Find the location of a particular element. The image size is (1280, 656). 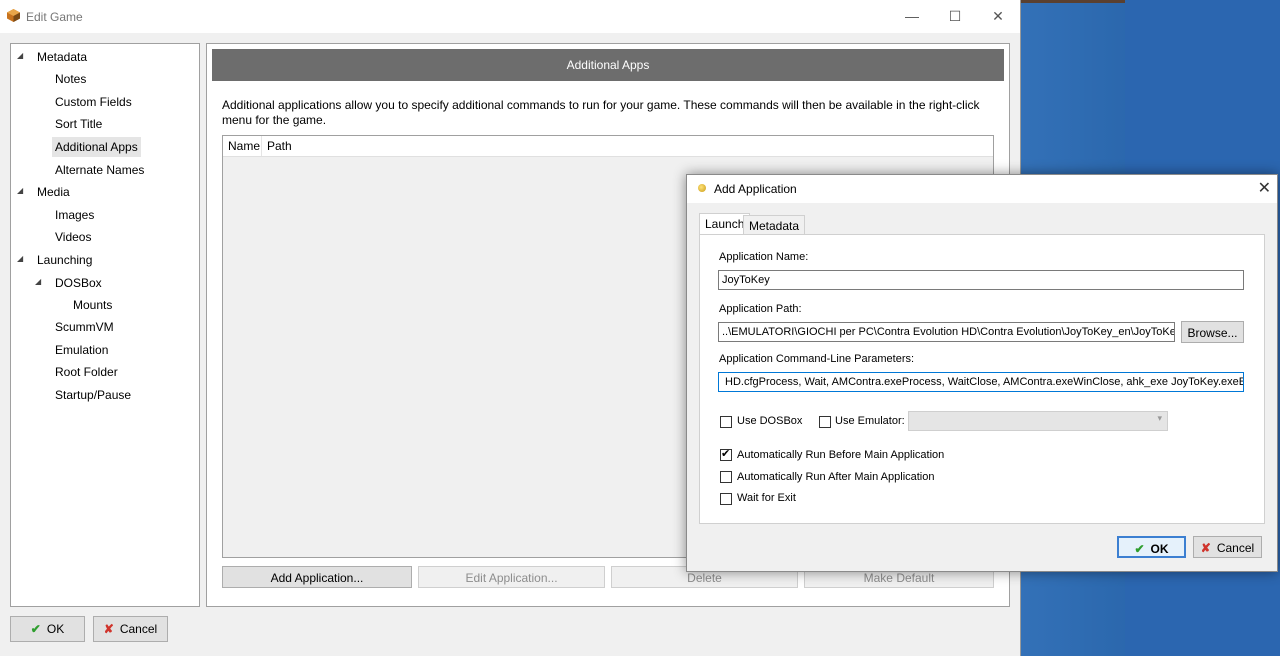

column-path: Path is located at coordinates (314, 146).